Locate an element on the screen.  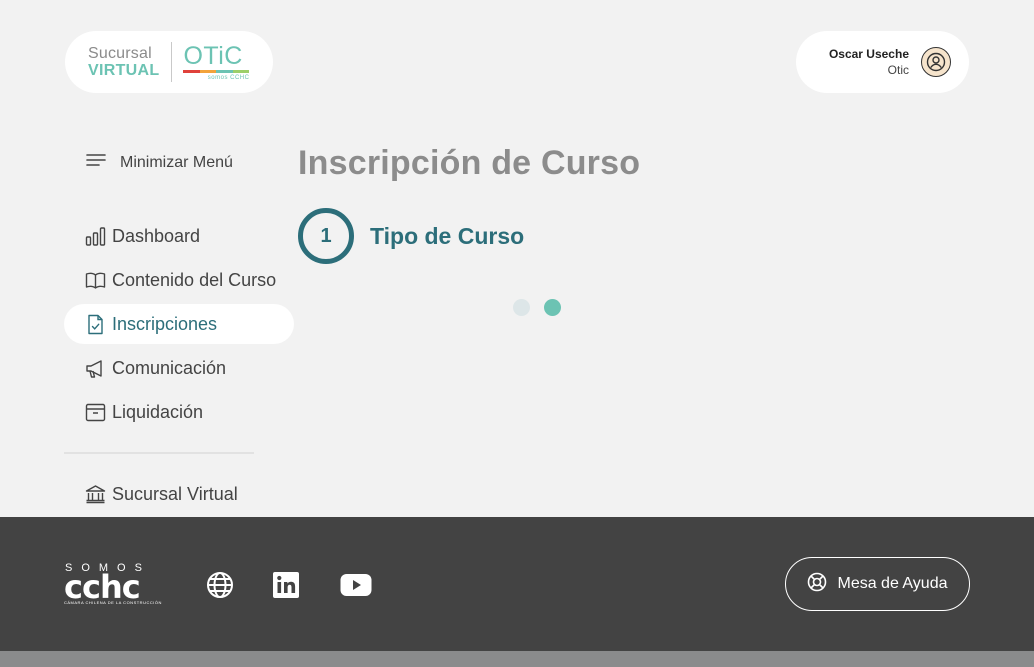
sidebar-item-label: Sucursal Virtual is located at coordinates (175, 493).